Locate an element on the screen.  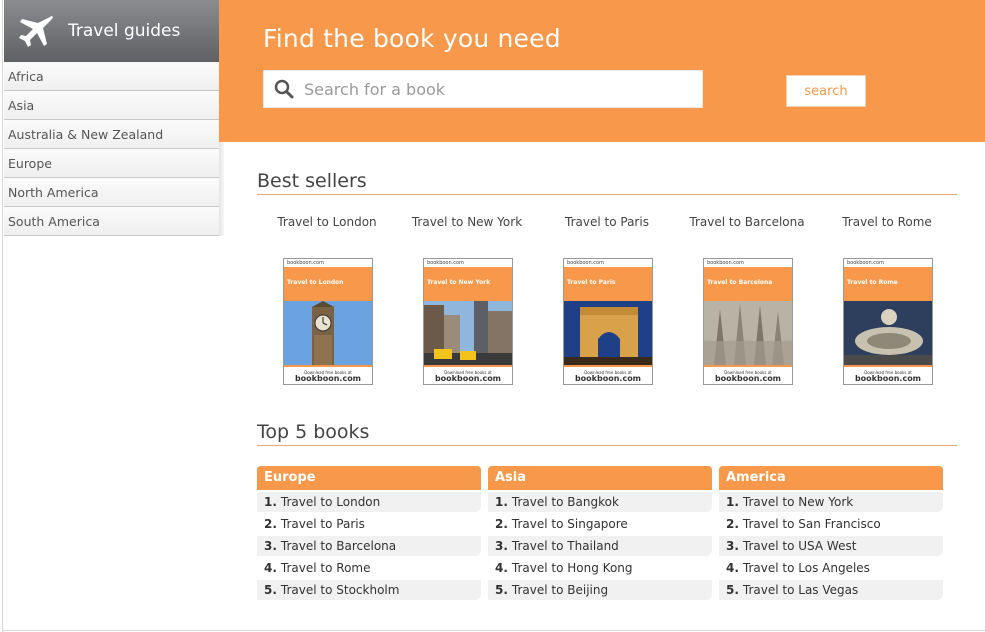
page-title: Find the book you need is located at coordinates (412, 38).